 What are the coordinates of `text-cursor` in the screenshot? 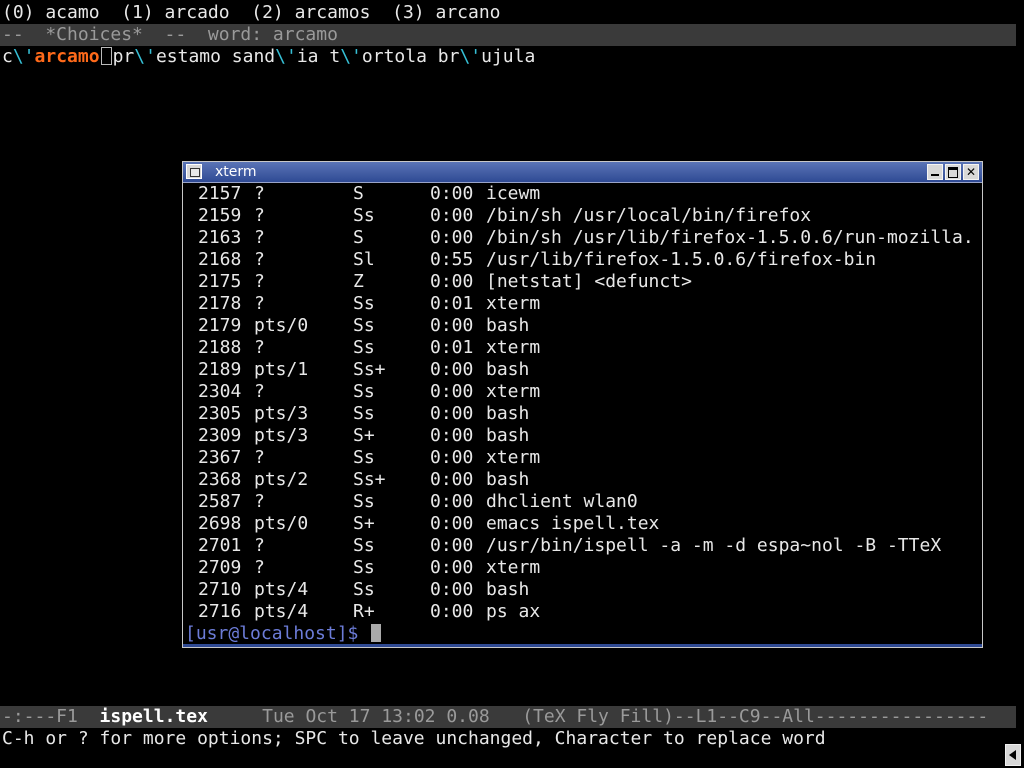 It's located at (106, 56).